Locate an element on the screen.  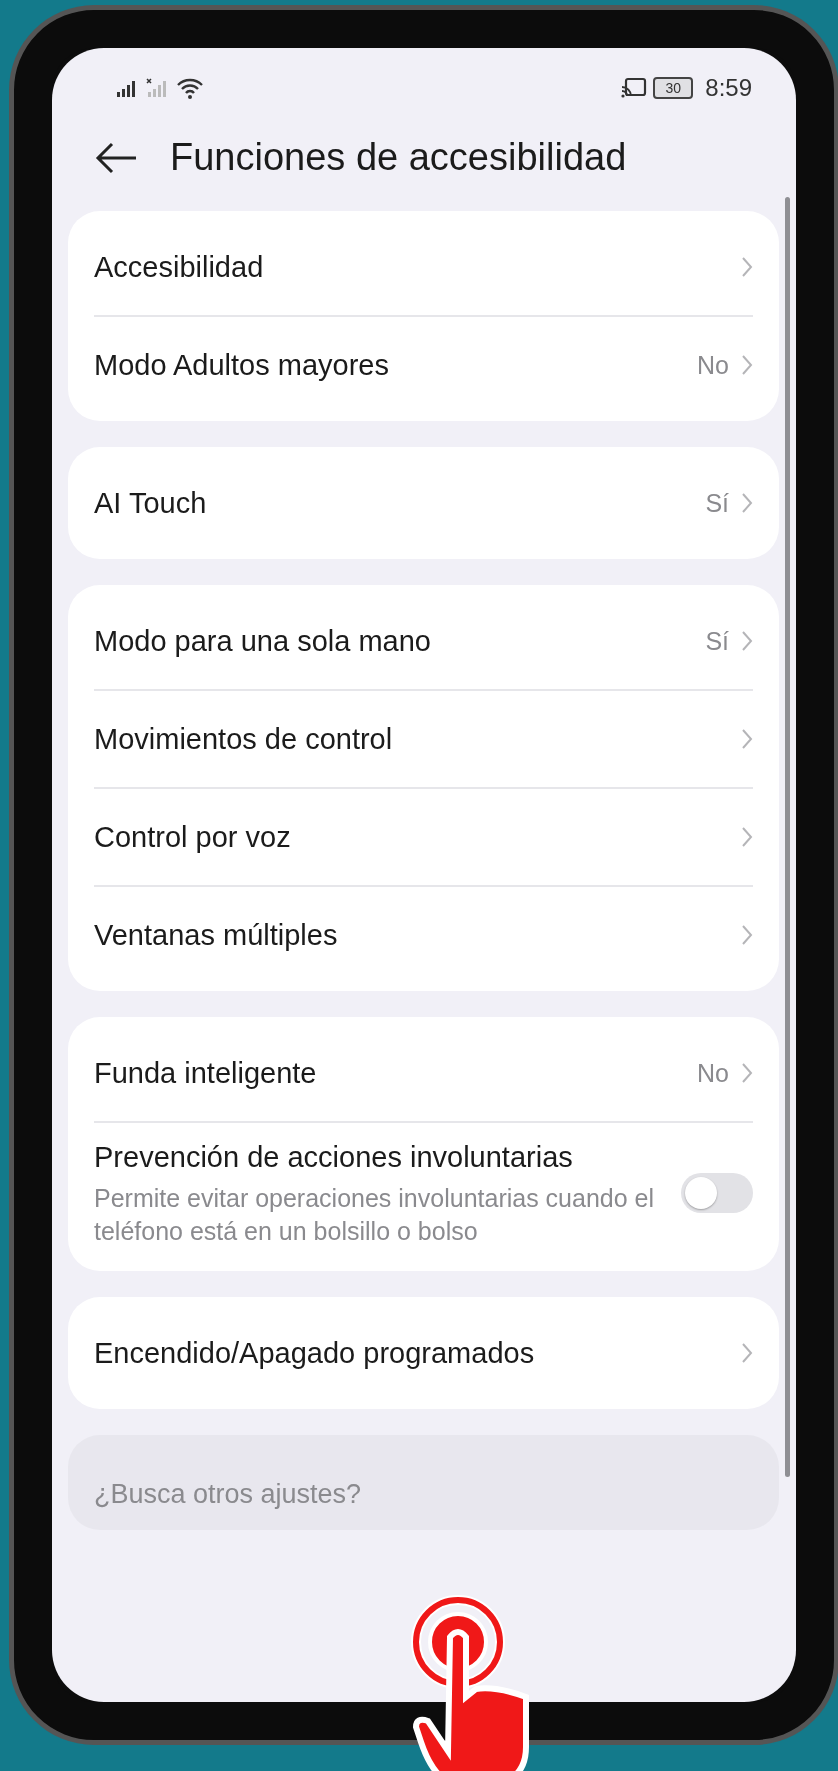
row-label: Modo Adultos mayores is located at coordinates (242, 365).